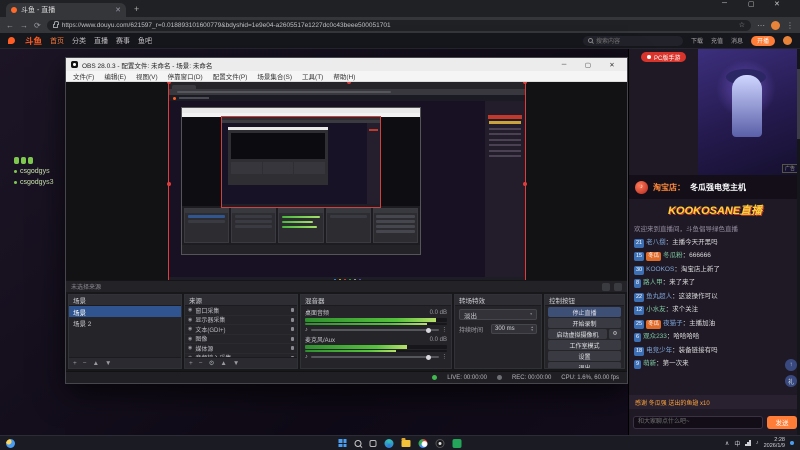 The width and height of the screenshot is (800, 450). Describe the element at coordinates (584, 312) in the screenshot. I see `stop-streaming-button: 停止直播` at that location.